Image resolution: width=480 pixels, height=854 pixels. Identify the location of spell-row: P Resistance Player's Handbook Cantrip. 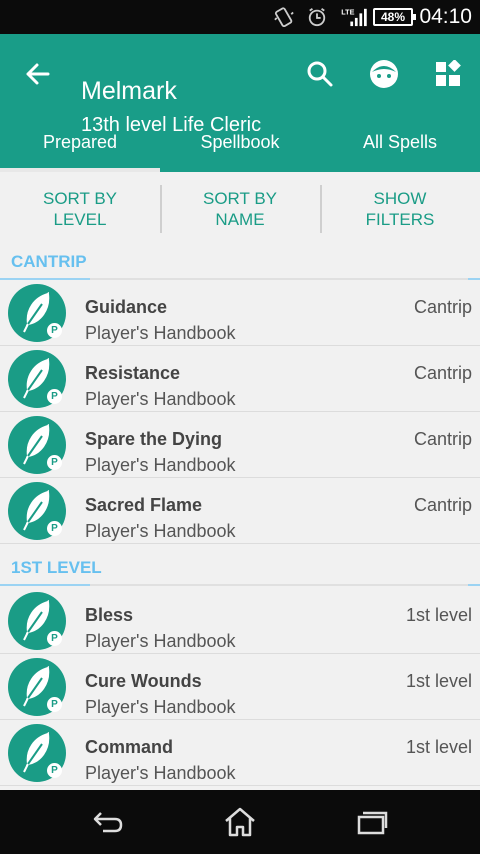
(240, 379).